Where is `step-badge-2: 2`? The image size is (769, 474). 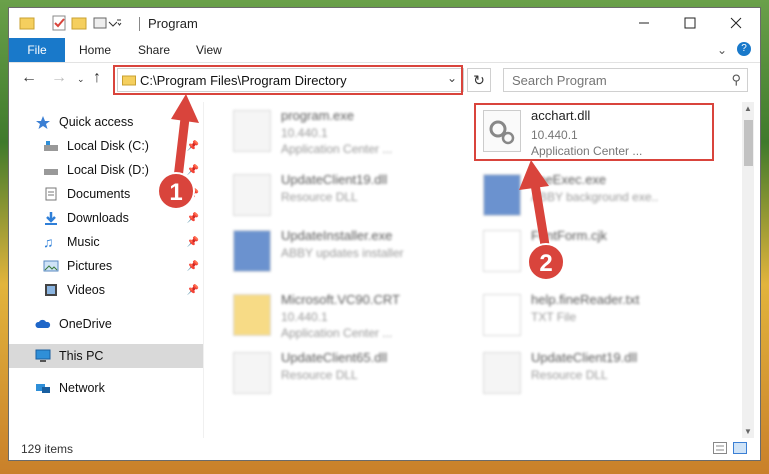 step-badge-2: 2 is located at coordinates (546, 262).